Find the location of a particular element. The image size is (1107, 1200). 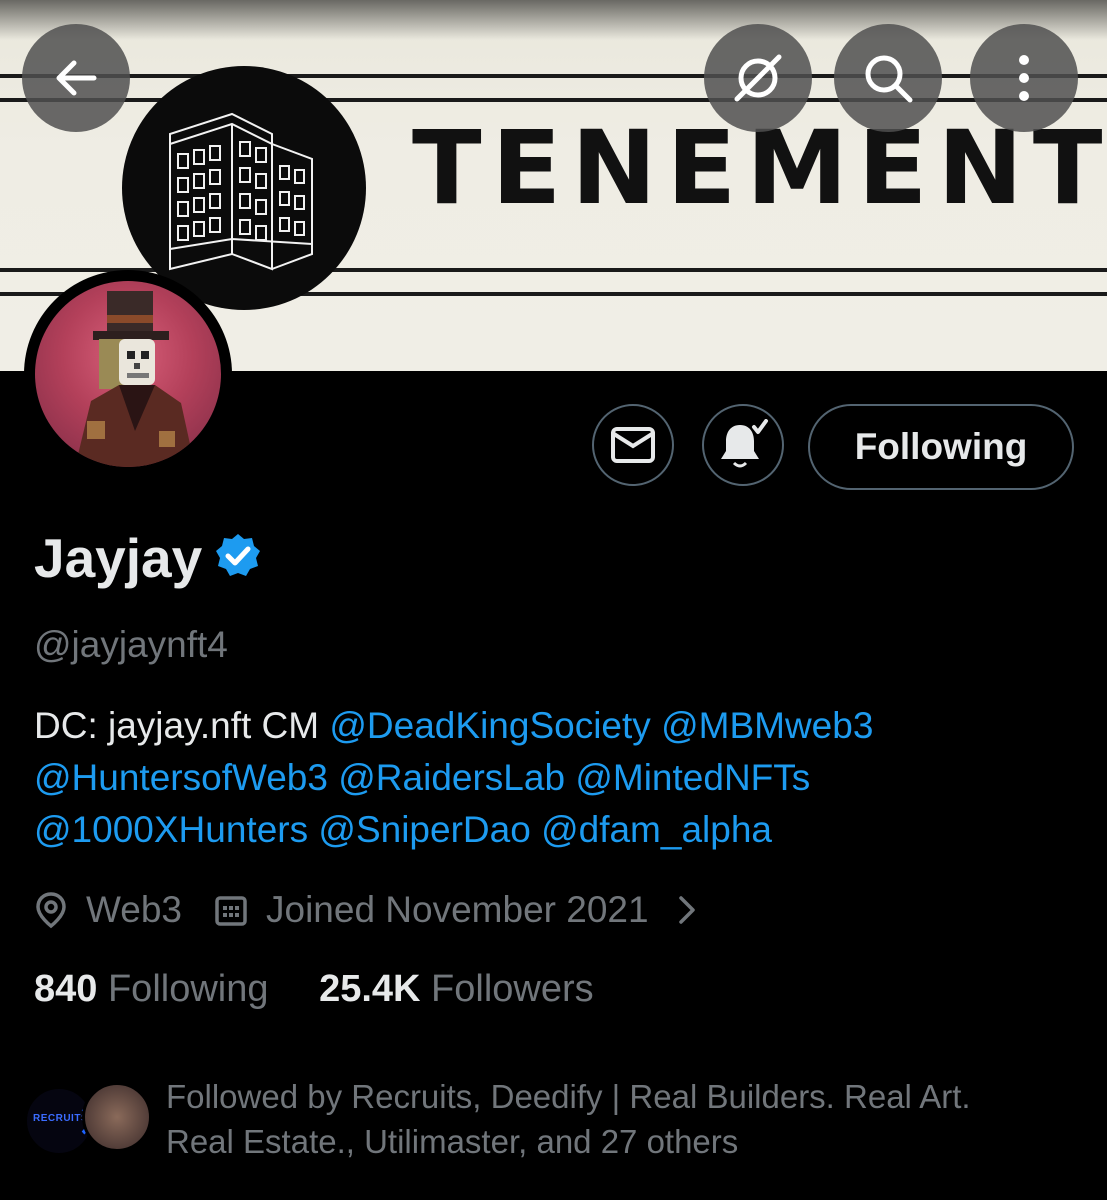

profile-avatar is located at coordinates (128, 374).